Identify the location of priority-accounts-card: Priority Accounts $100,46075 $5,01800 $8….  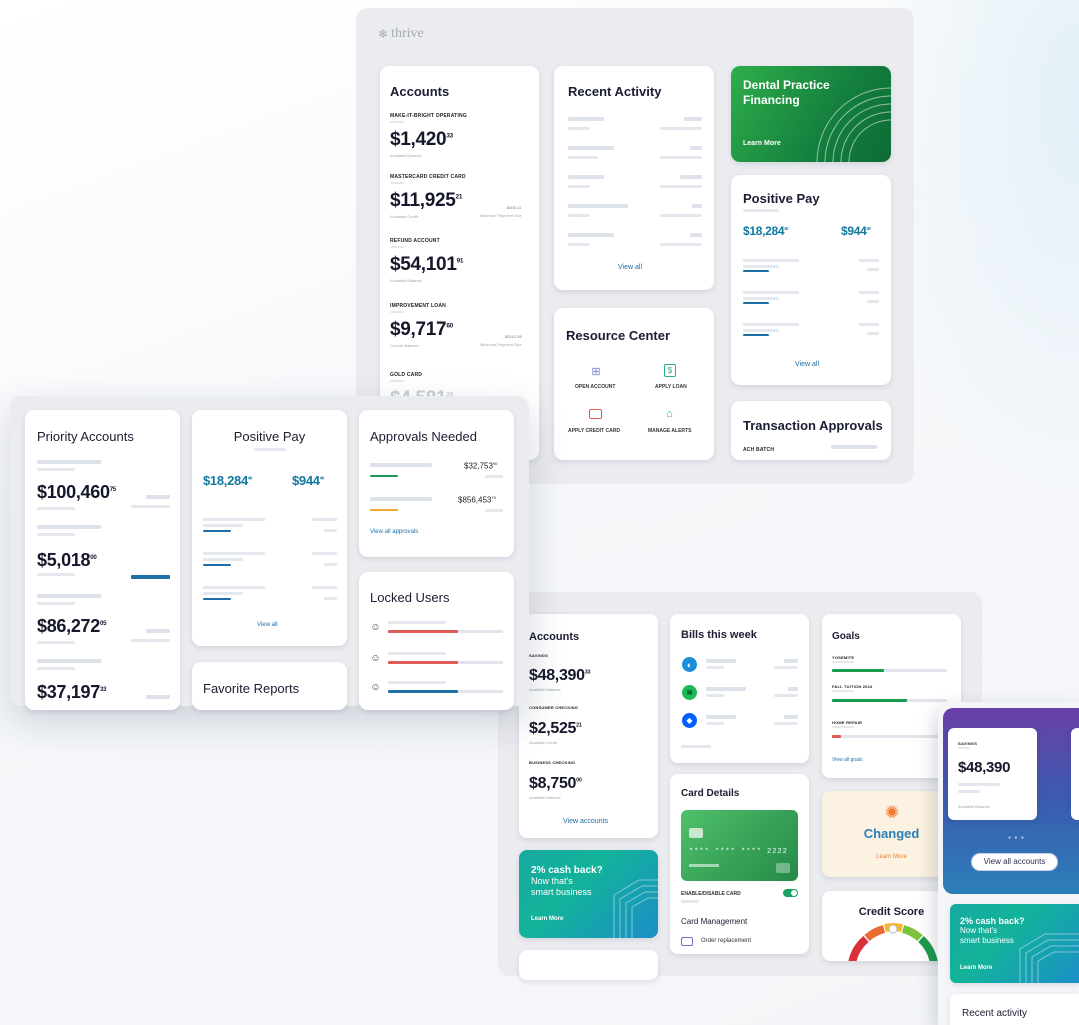
(102, 560).